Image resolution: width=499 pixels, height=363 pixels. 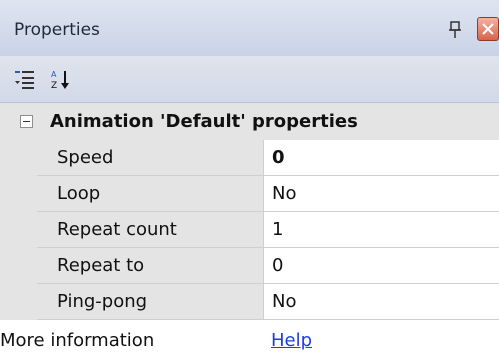 I want to click on property-row-ping-pong: Ping-pong No, so click(x=249, y=302).